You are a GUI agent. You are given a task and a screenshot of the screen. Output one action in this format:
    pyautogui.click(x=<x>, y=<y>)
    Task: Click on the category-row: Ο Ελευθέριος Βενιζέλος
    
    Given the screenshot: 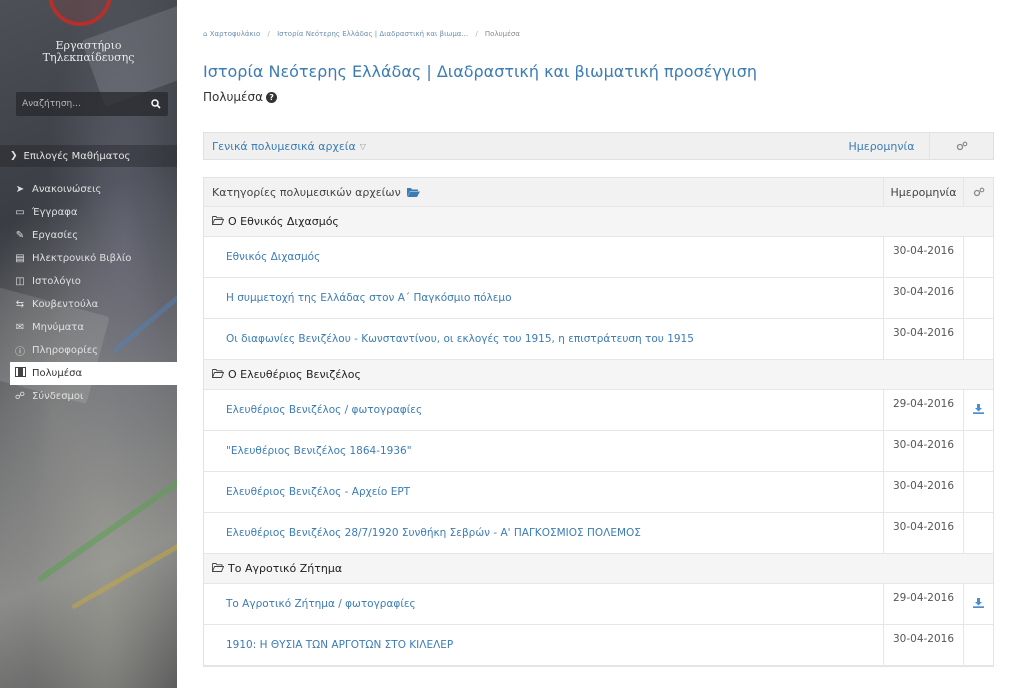 What is the action you would take?
    pyautogui.click(x=598, y=375)
    